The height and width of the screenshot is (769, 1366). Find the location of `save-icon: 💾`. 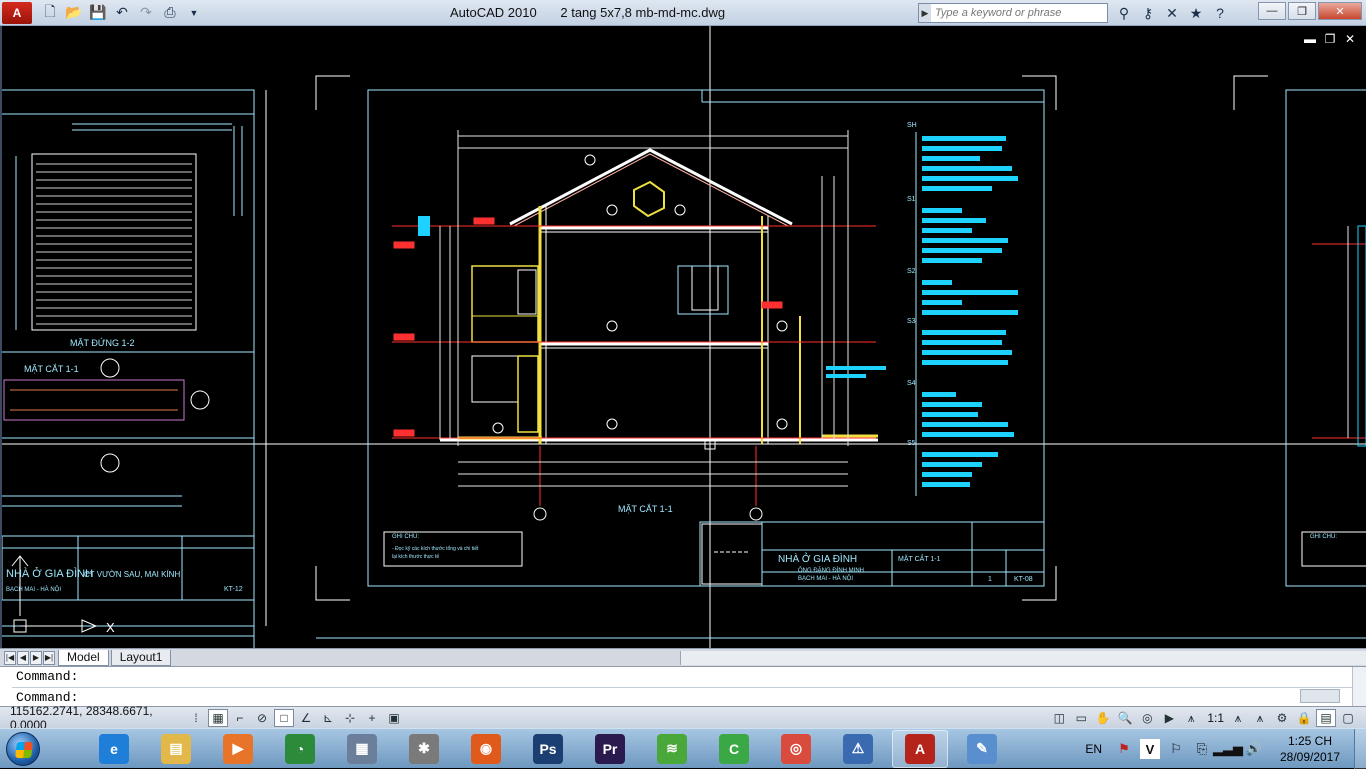

save-icon: 💾 is located at coordinates (98, 13).